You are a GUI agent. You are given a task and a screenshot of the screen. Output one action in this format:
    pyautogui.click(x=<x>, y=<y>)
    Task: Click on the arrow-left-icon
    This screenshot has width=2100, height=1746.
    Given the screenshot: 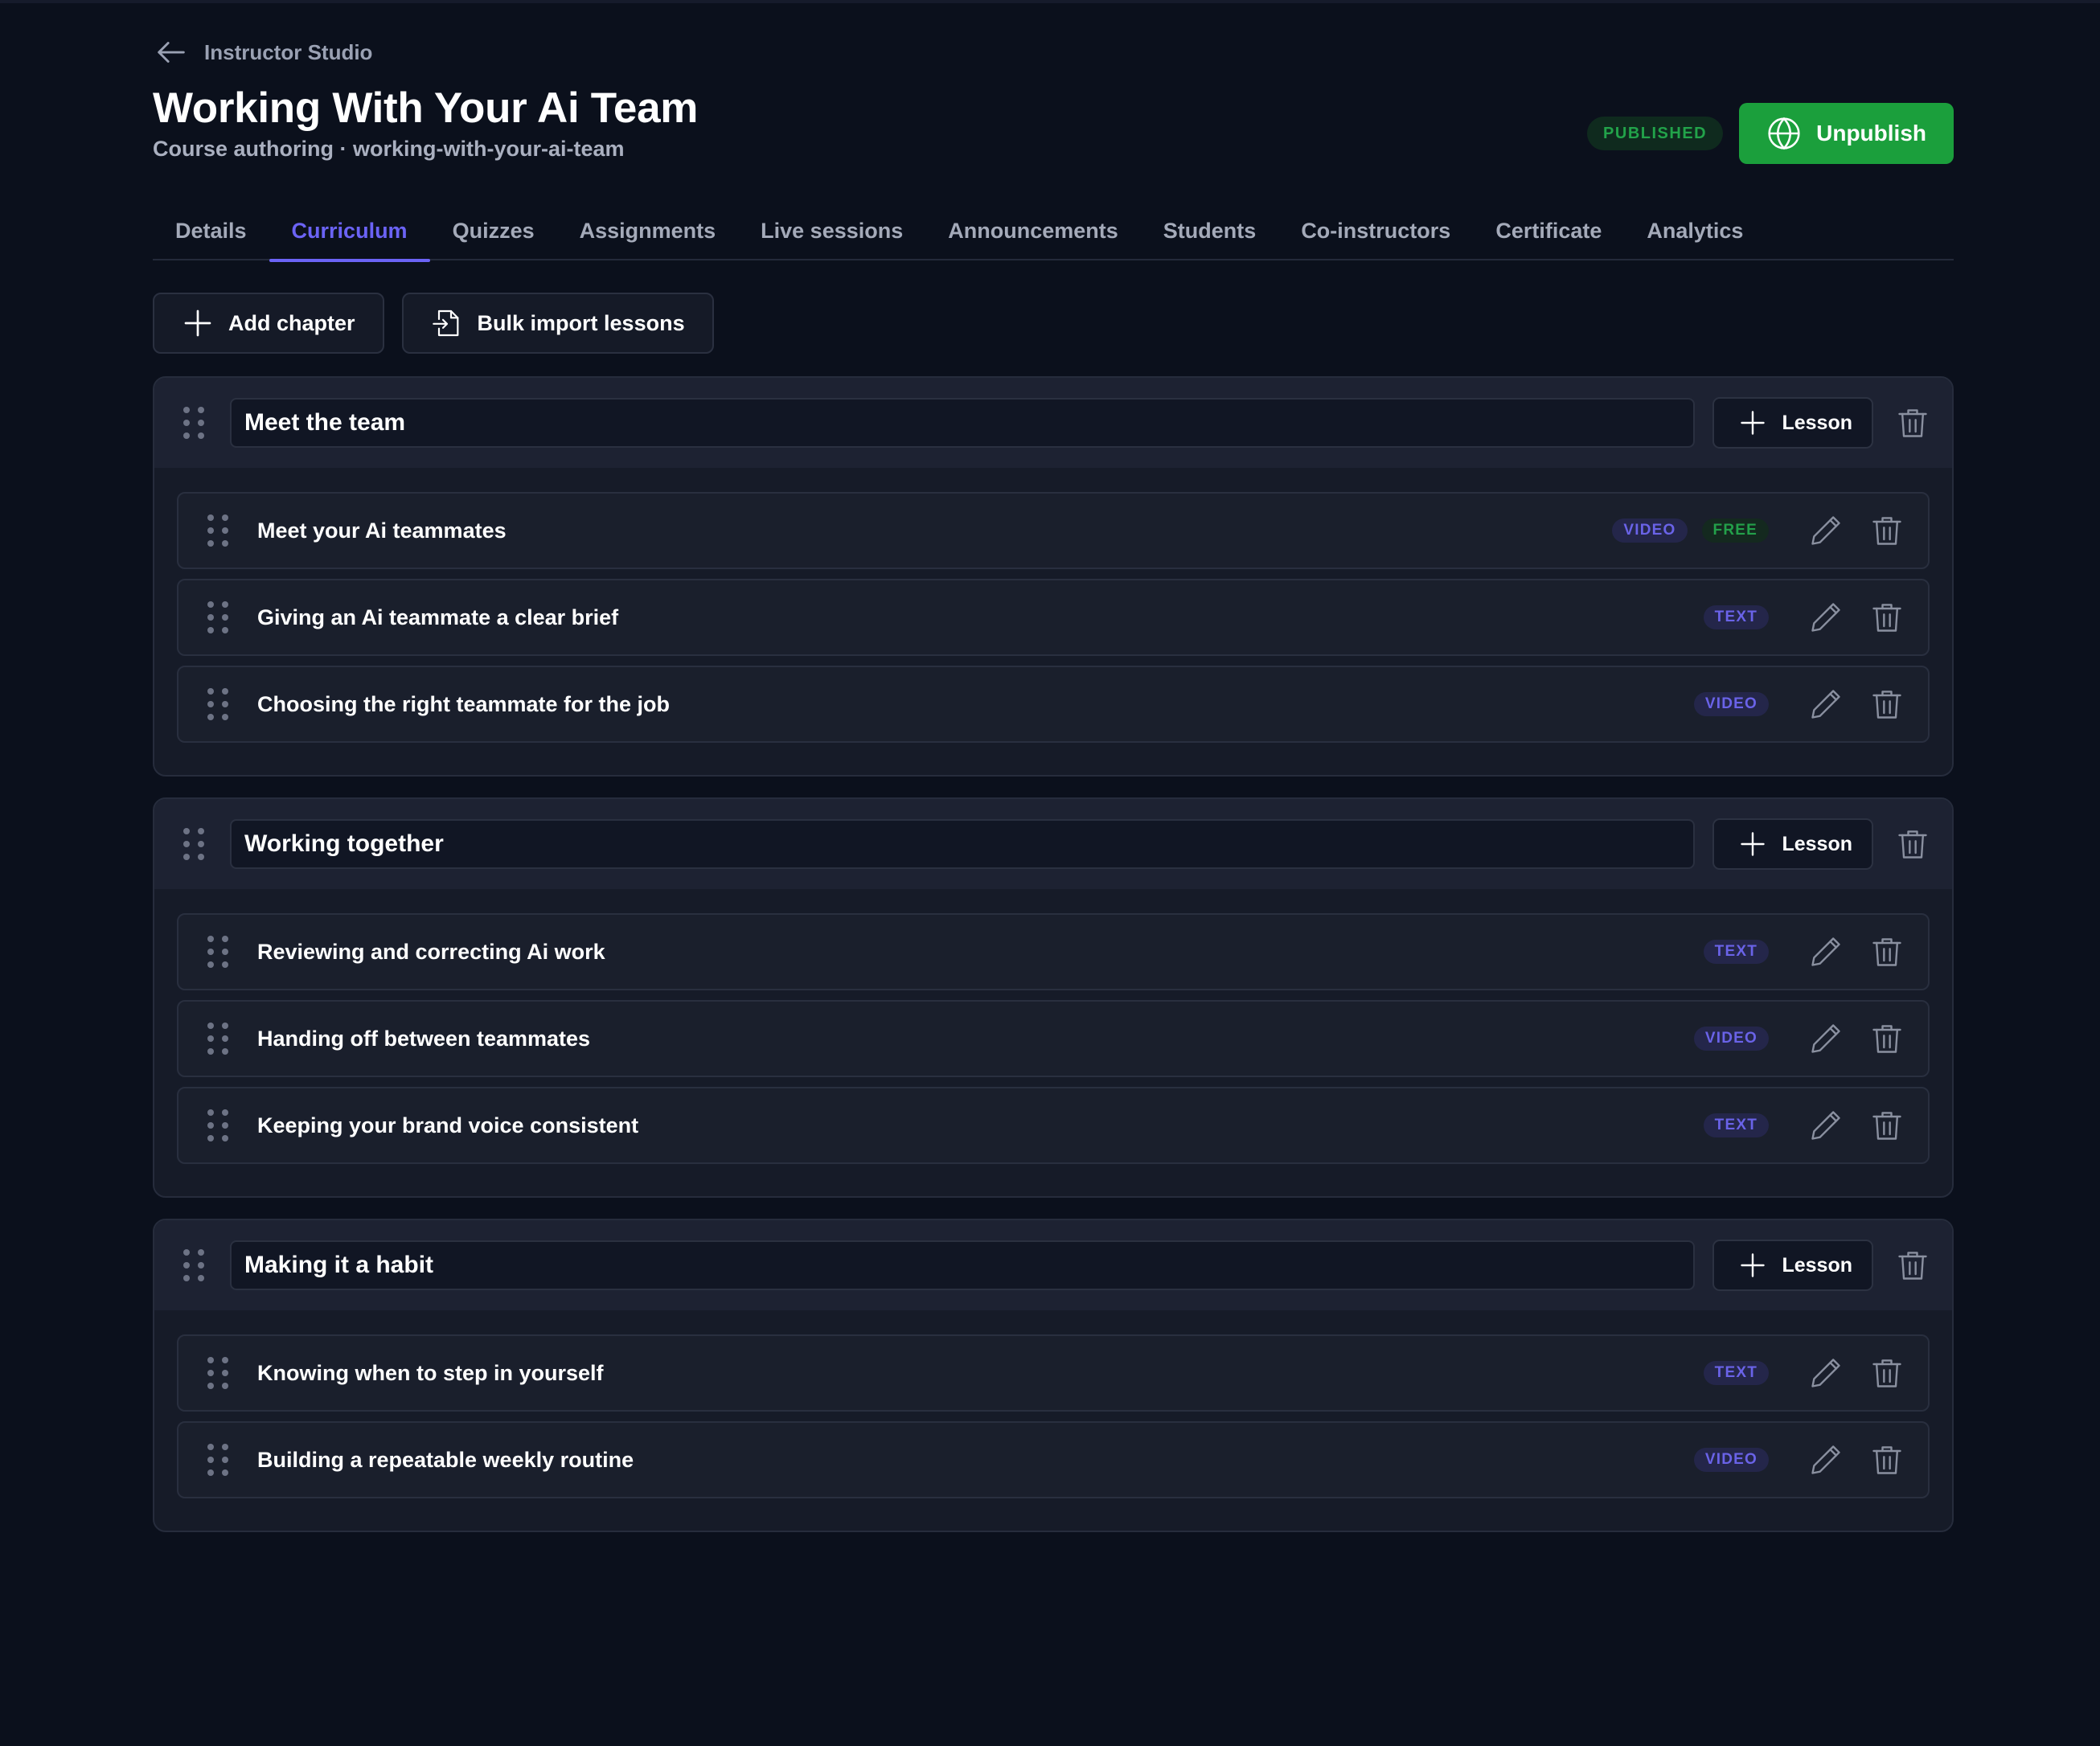 What is the action you would take?
    pyautogui.click(x=172, y=53)
    